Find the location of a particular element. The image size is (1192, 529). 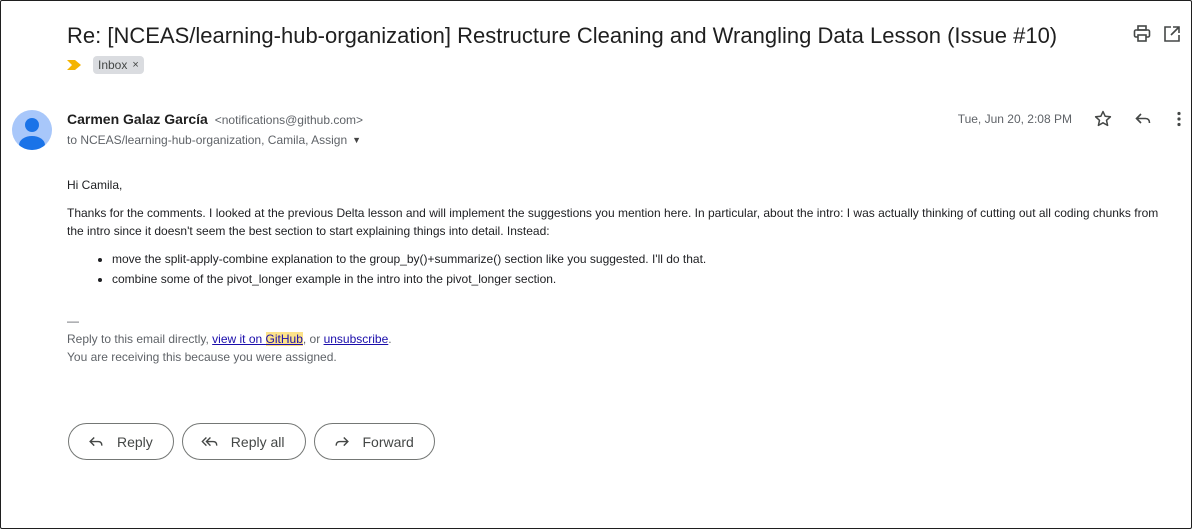

unsubscribe-link: unsubscribe is located at coordinates (356, 339).